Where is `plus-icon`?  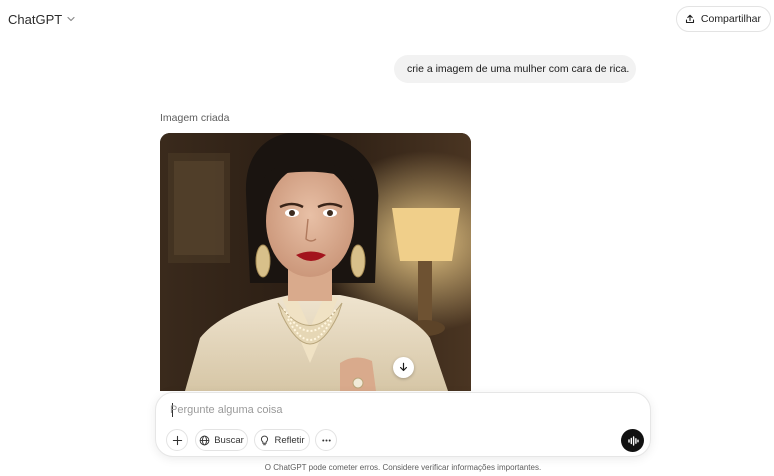
plus-icon is located at coordinates (177, 440).